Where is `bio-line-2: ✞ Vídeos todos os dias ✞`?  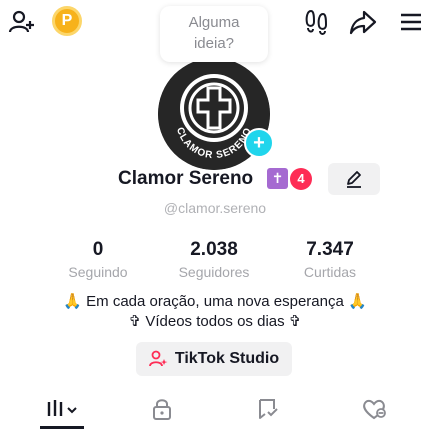 bio-line-2: ✞ Vídeos todos os dias ✞ is located at coordinates (215, 321).